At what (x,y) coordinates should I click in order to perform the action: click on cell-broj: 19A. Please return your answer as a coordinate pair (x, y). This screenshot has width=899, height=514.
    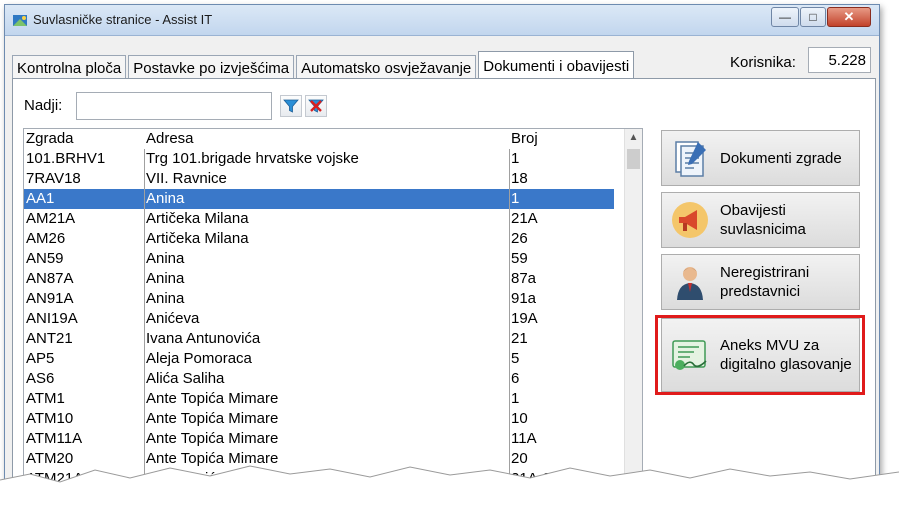
    Looking at the image, I should click on (524, 318).